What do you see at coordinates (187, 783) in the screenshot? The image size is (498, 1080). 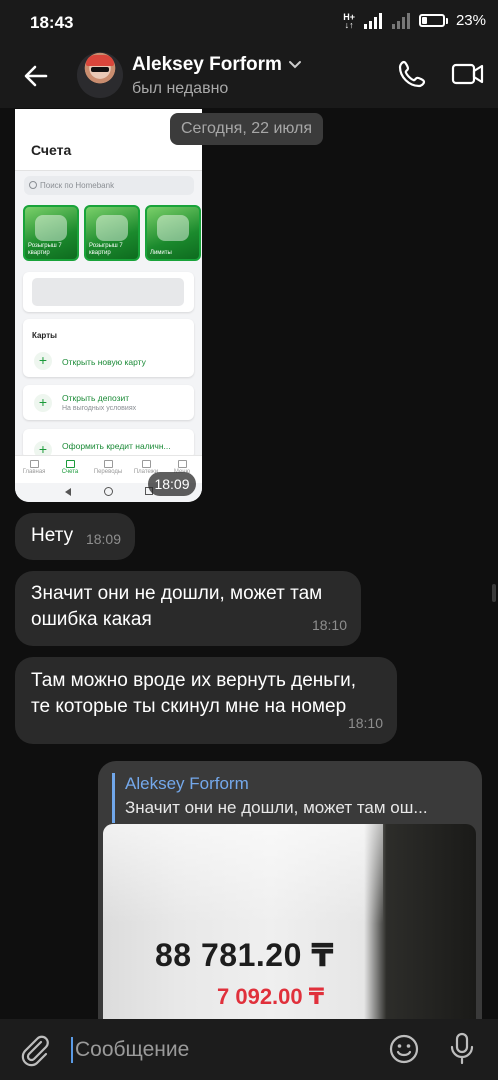 I see `quote-author: Aleksey Forform` at bounding box center [187, 783].